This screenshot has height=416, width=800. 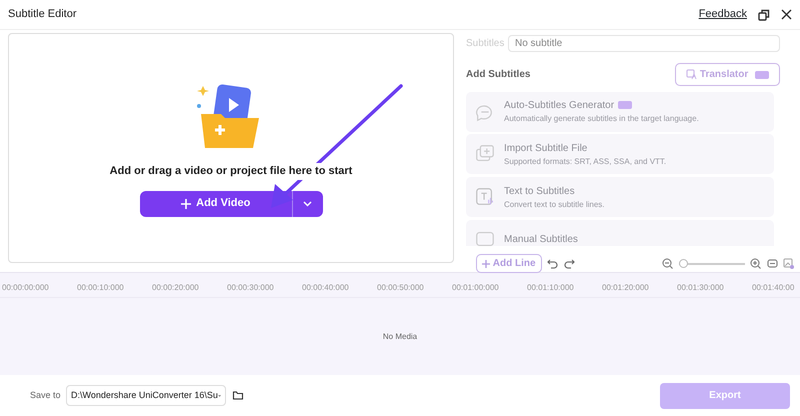 What do you see at coordinates (585, 162) in the screenshot?
I see `option-description: Supported formats: SRT, ASS, SSA, and VTT.` at bounding box center [585, 162].